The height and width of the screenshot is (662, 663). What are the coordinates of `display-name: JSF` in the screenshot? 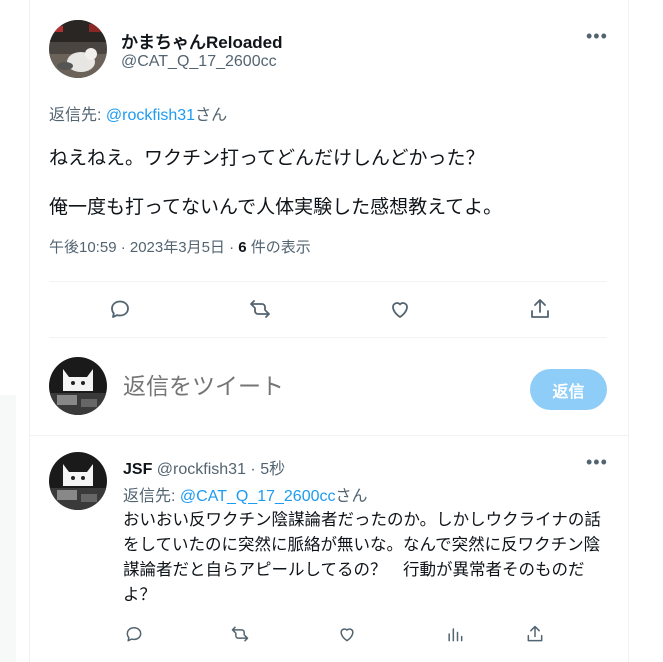 It's located at (137, 469).